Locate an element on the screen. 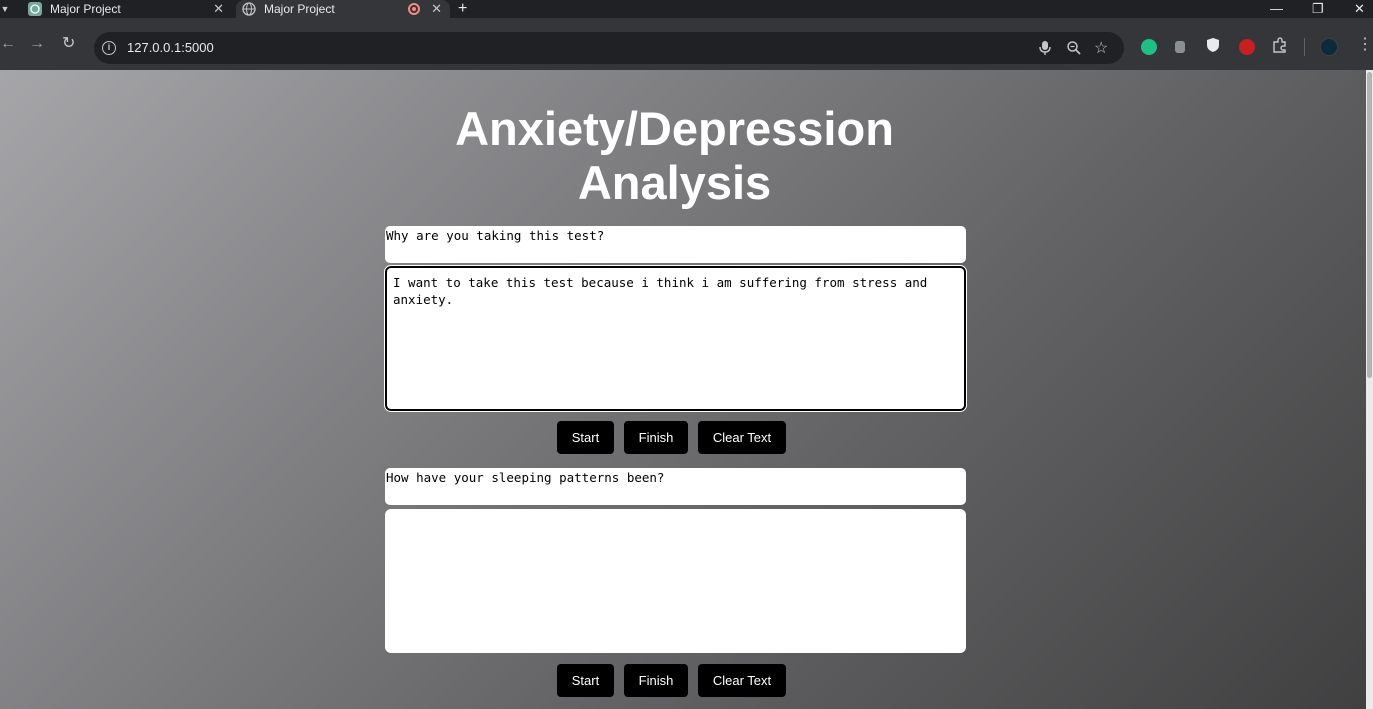  globe-icon is located at coordinates (249, 9).